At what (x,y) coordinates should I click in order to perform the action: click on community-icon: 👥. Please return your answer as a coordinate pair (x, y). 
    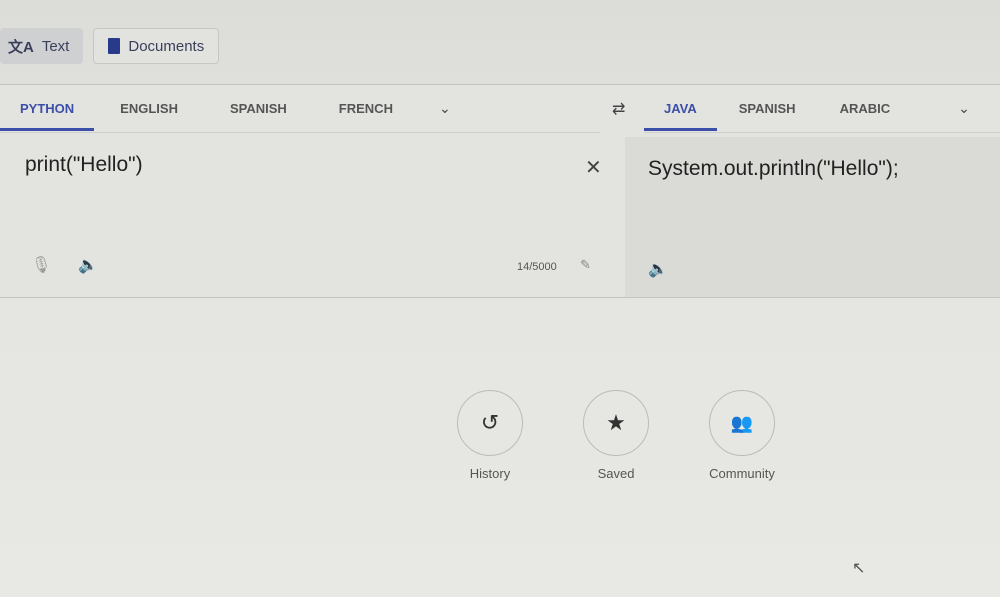
    Looking at the image, I should click on (742, 423).